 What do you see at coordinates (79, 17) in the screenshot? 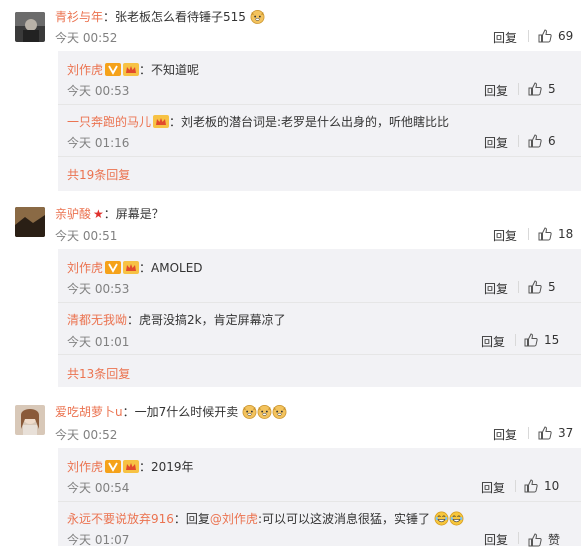
I see `username-link: 青衫与年` at bounding box center [79, 17].